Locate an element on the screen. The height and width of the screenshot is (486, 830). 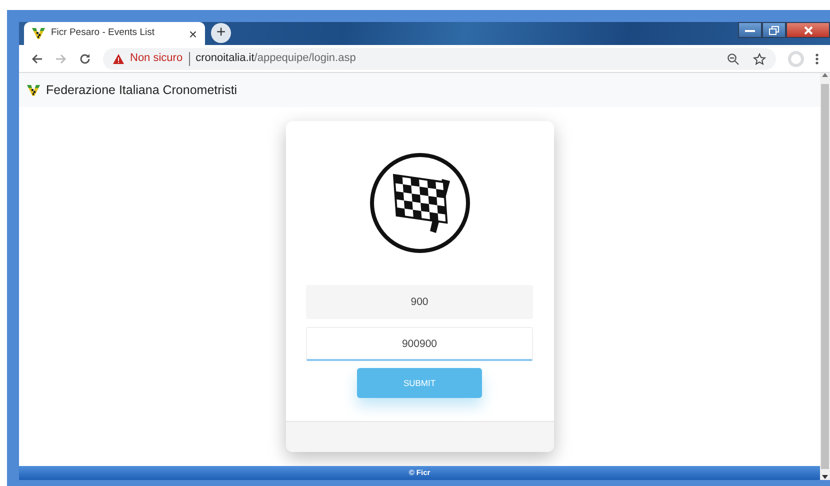
login-field: 900900 is located at coordinates (419, 344).